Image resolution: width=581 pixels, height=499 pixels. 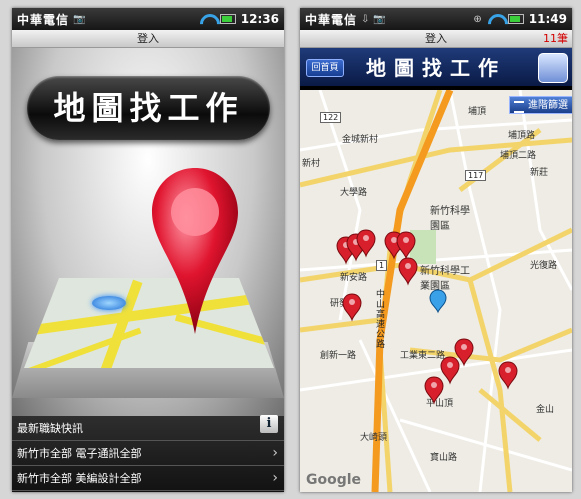 What do you see at coordinates (109, 303) in the screenshot?
I see `location-dot-icon` at bounding box center [109, 303].